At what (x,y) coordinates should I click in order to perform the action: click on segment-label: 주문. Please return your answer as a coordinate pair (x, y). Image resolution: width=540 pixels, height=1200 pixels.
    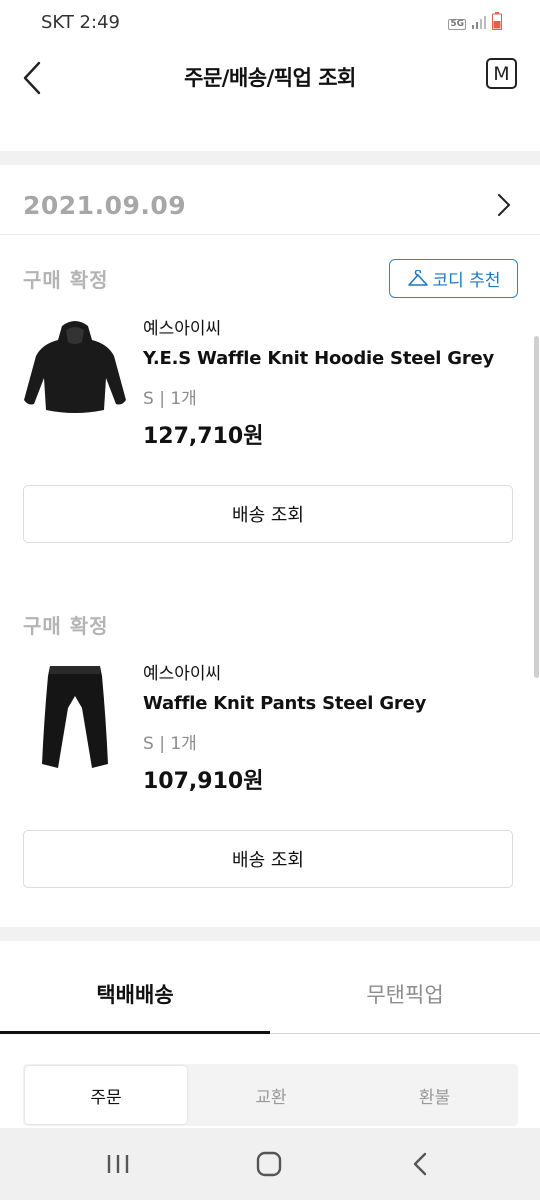
    Looking at the image, I should click on (106, 1097).